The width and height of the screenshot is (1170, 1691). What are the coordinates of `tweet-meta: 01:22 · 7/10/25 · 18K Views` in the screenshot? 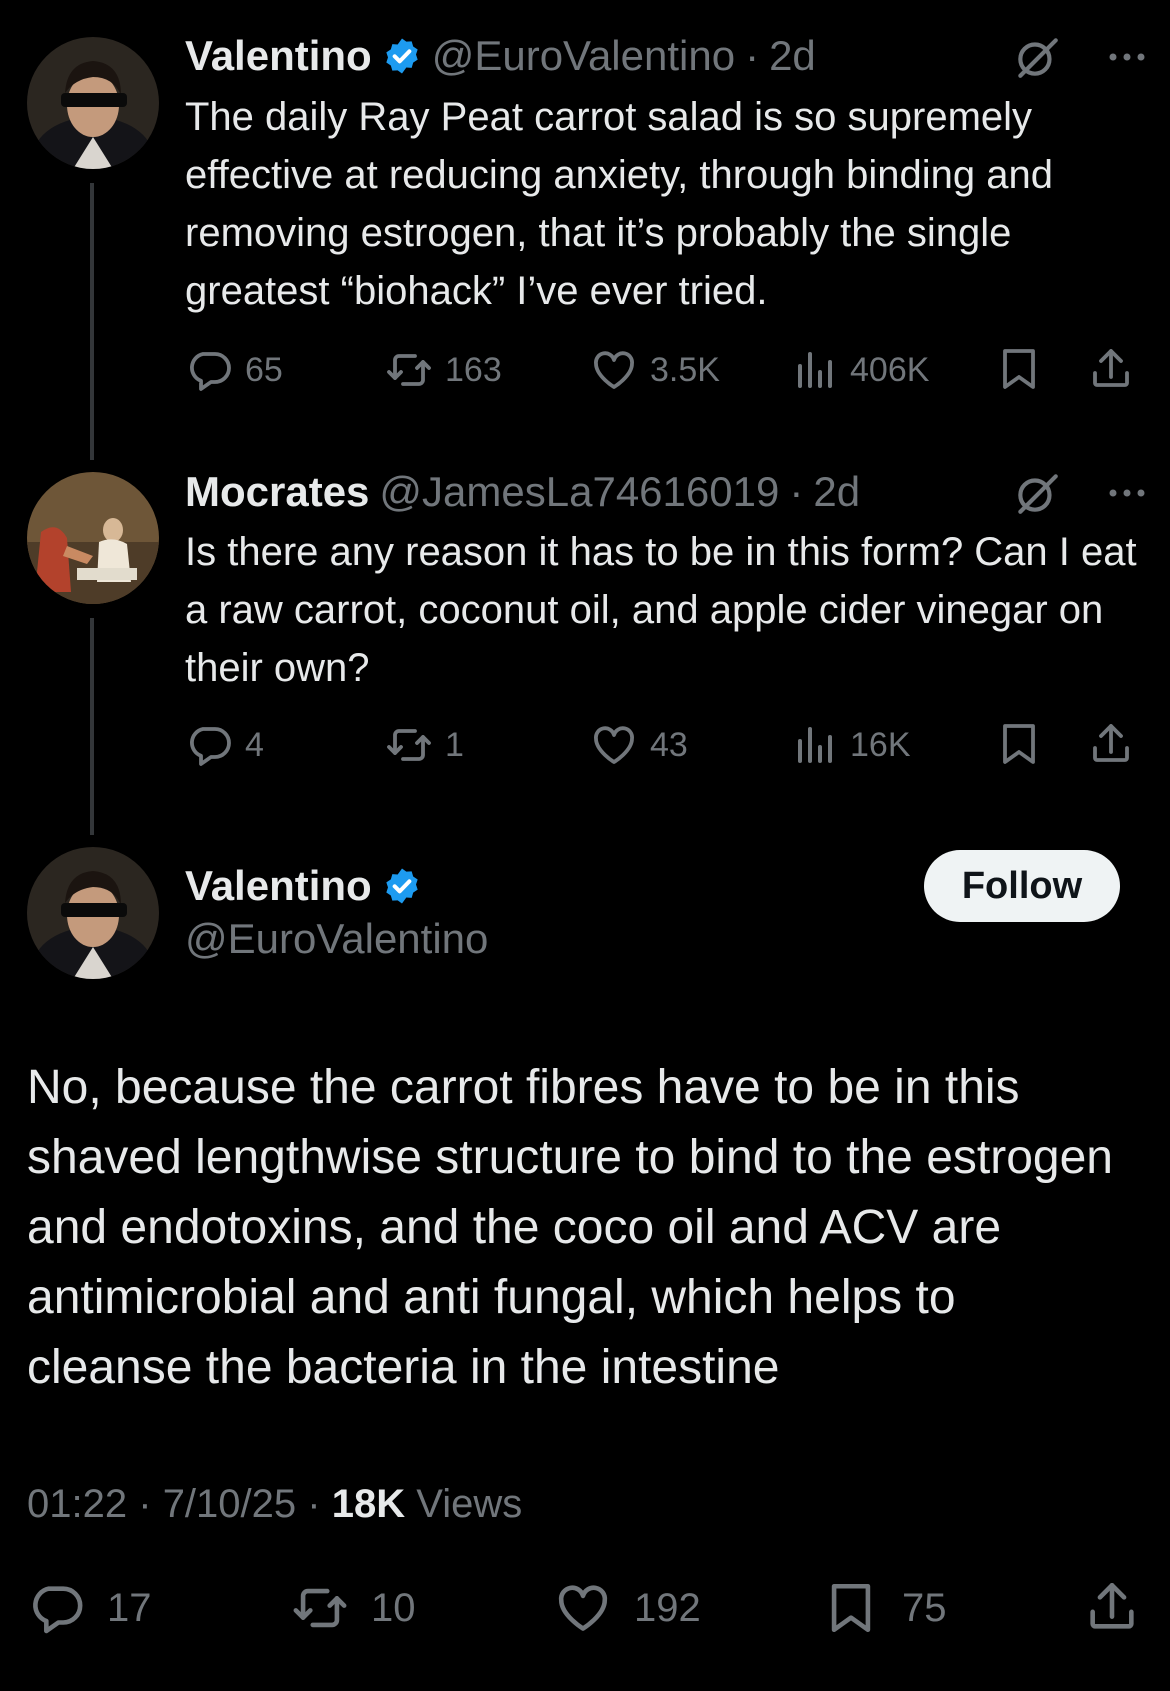 It's located at (274, 1504).